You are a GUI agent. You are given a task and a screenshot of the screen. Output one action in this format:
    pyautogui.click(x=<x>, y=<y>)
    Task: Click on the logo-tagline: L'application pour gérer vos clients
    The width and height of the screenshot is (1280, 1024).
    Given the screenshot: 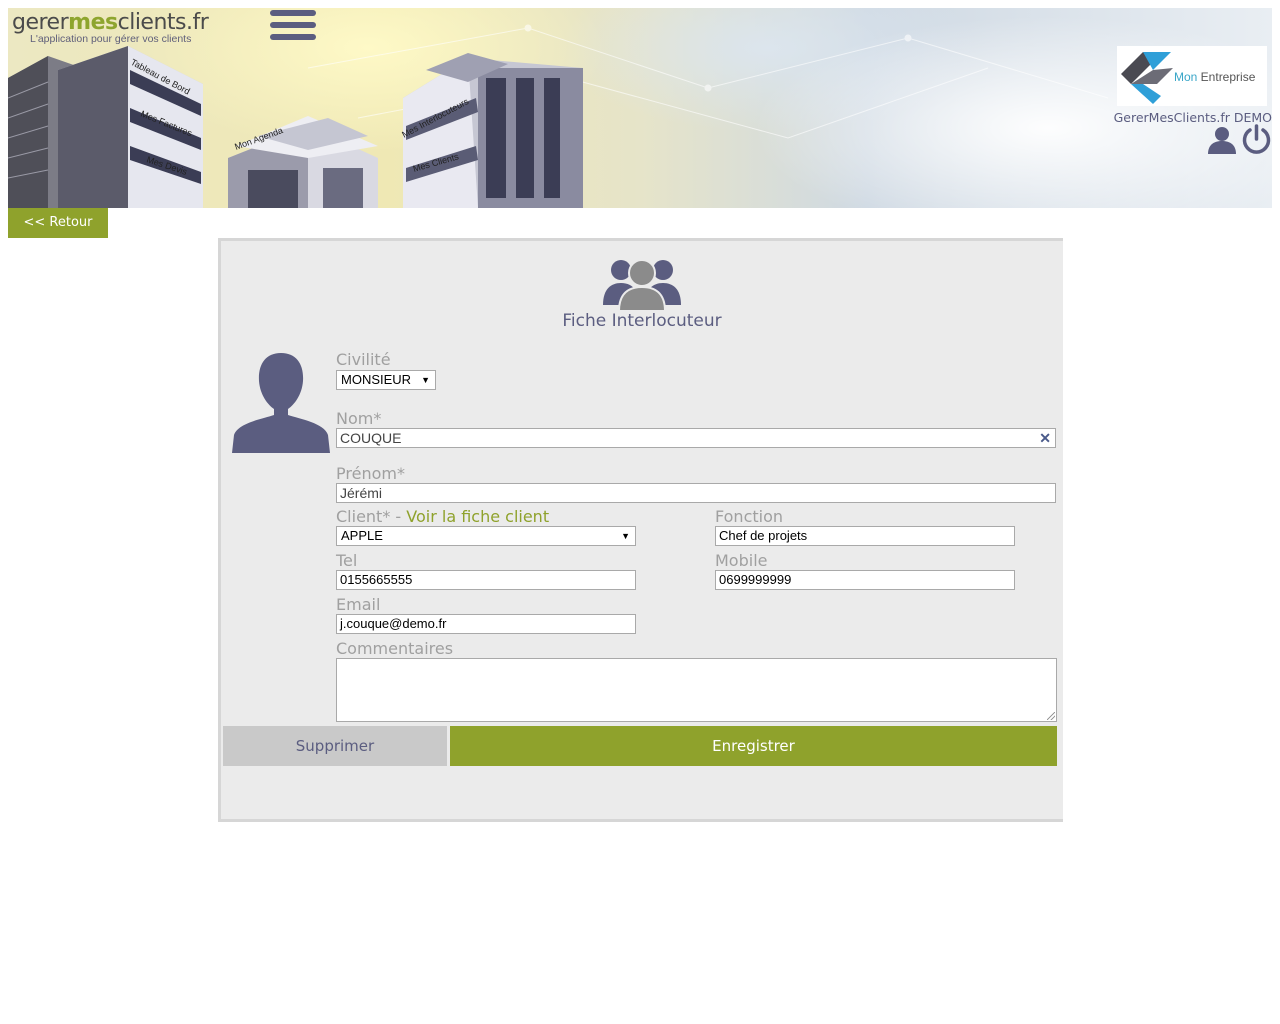 What is the action you would take?
    pyautogui.click(x=111, y=39)
    